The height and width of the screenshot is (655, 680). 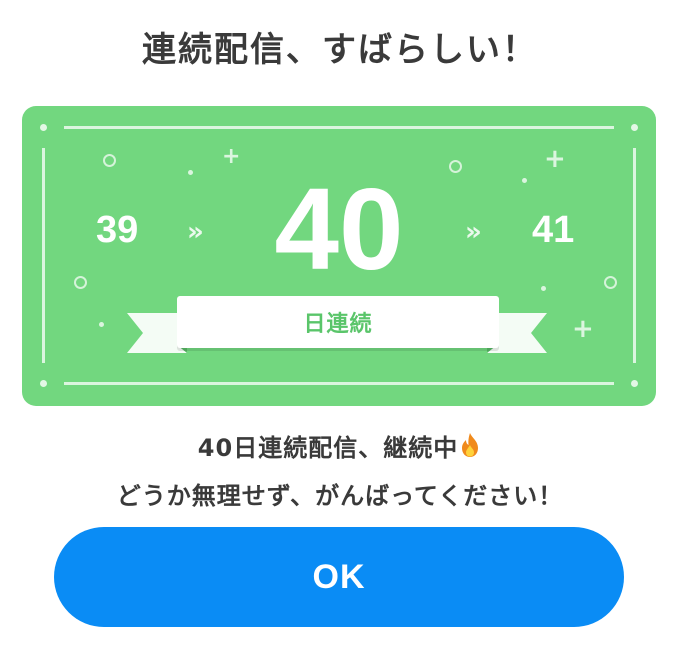 I want to click on message-line-2: どうか無理せず、がんばってください！, so click(x=340, y=496).